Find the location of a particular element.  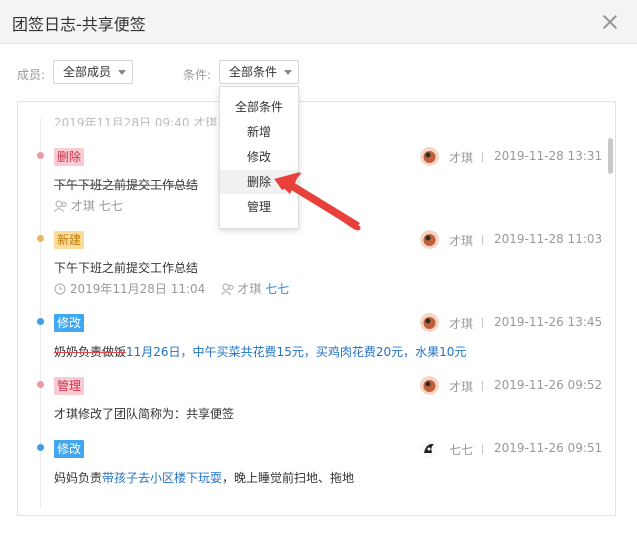

close-icon is located at coordinates (610, 22).